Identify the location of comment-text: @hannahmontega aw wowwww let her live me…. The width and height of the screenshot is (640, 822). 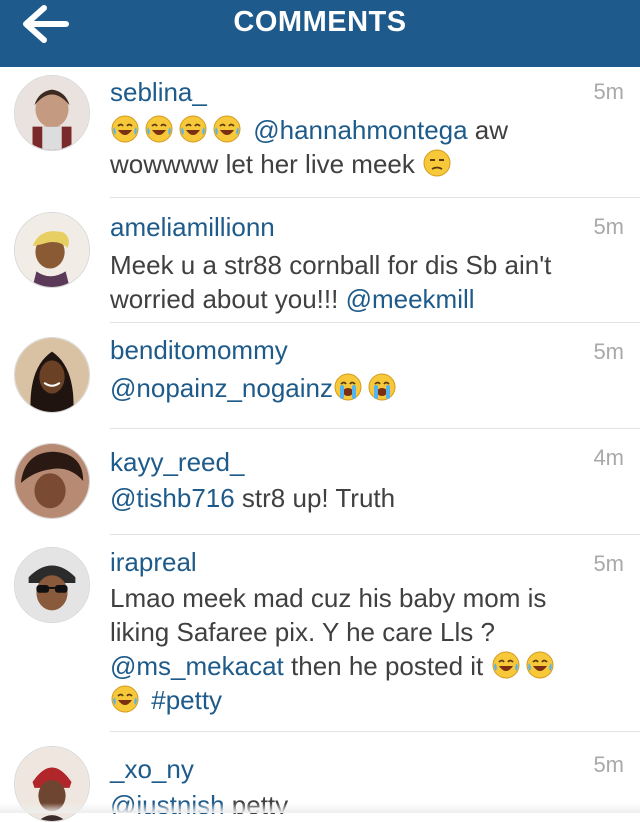
(360, 147).